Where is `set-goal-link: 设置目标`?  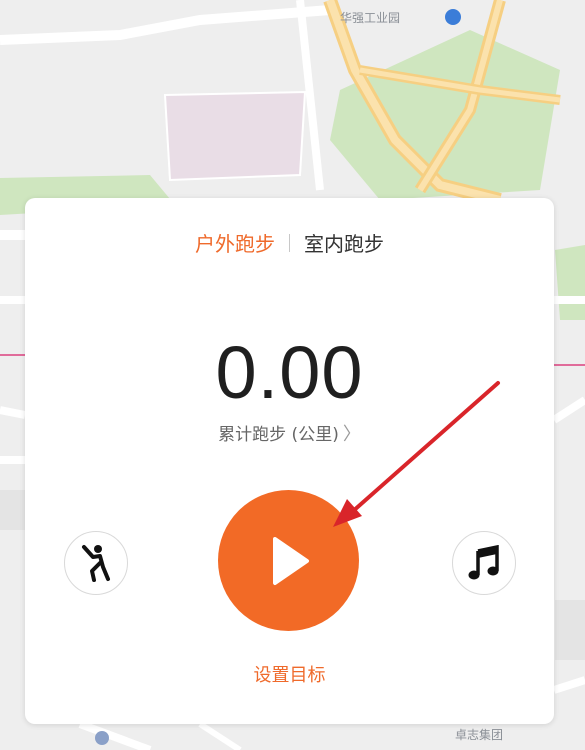
set-goal-link: 设置目标 is located at coordinates (289, 674).